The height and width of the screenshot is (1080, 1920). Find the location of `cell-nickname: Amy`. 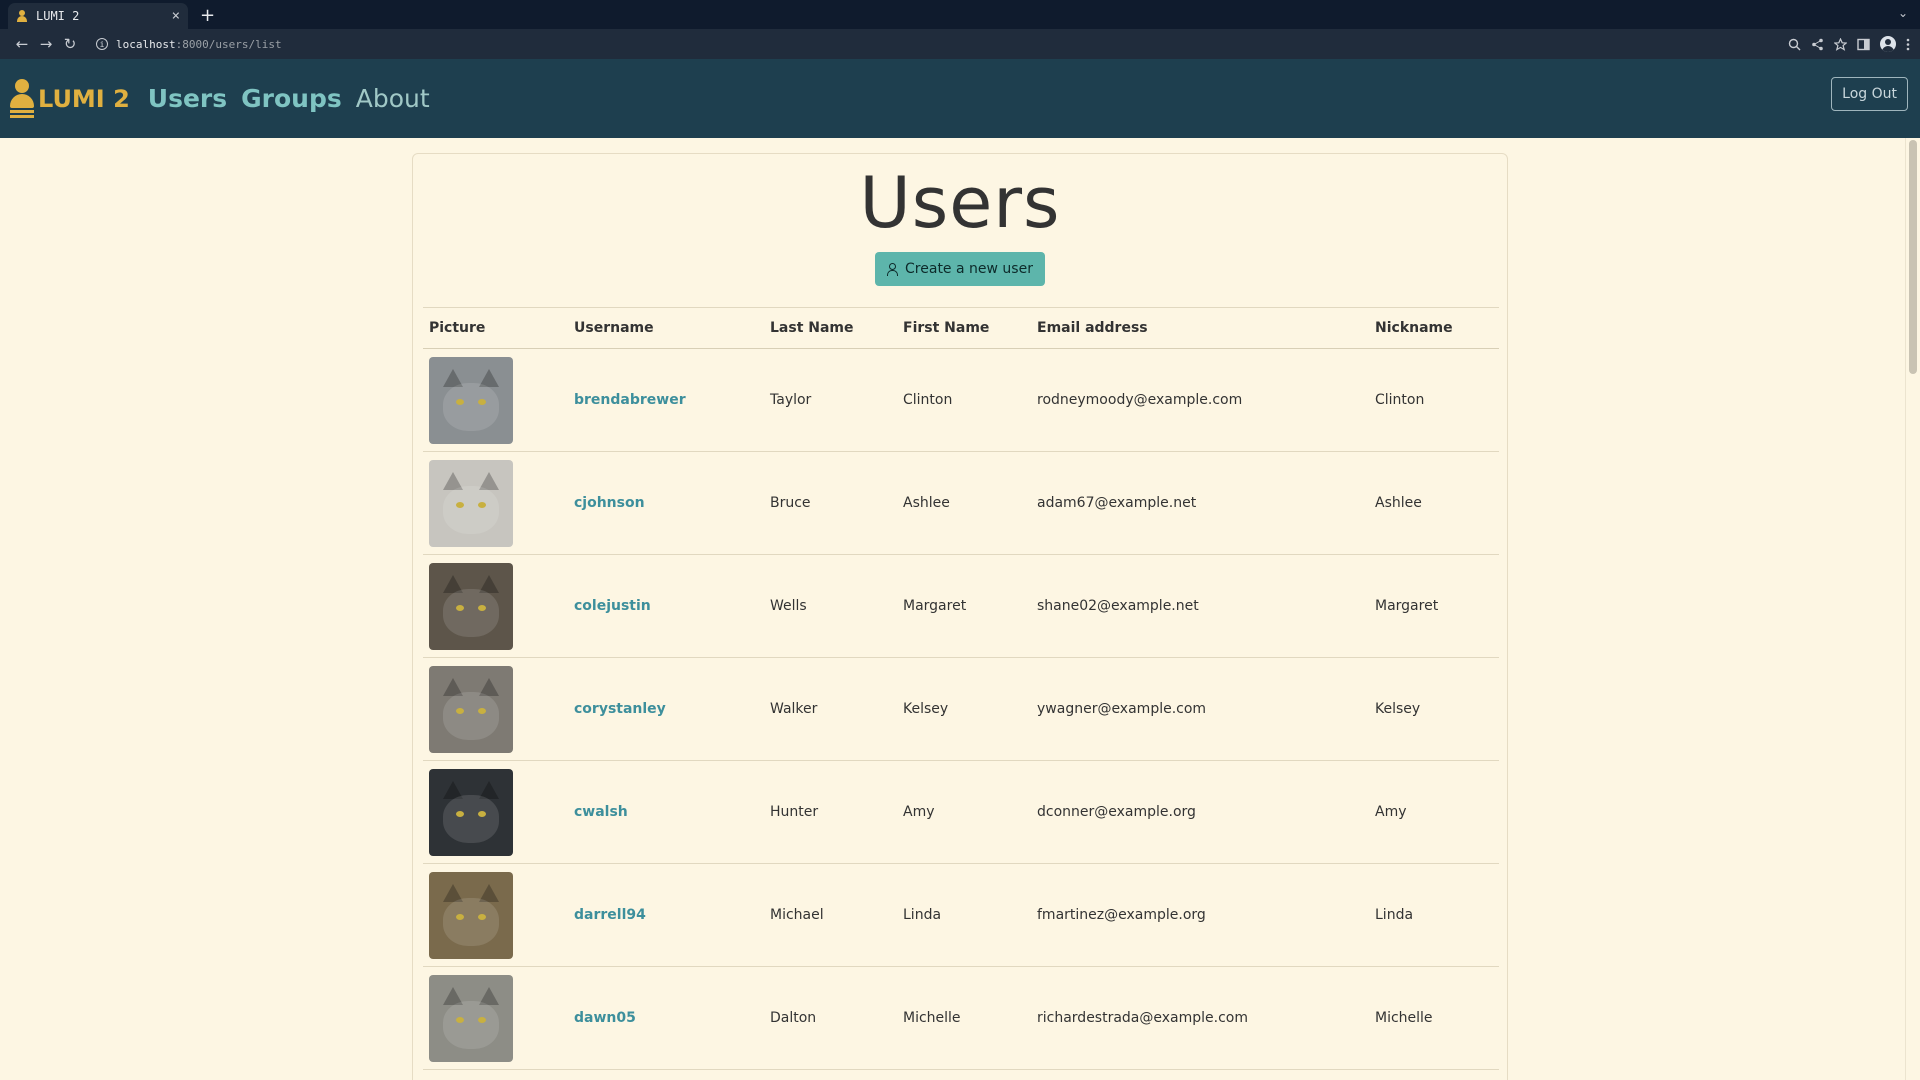

cell-nickname: Amy is located at coordinates (1434, 812).